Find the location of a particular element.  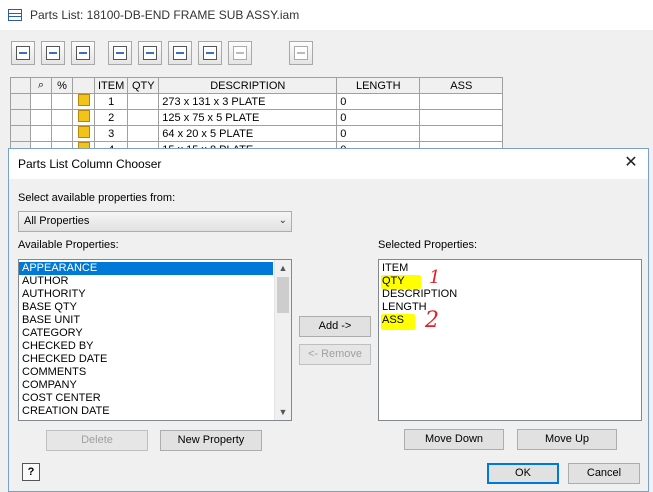

available-label: Available Properties: is located at coordinates (68, 245).